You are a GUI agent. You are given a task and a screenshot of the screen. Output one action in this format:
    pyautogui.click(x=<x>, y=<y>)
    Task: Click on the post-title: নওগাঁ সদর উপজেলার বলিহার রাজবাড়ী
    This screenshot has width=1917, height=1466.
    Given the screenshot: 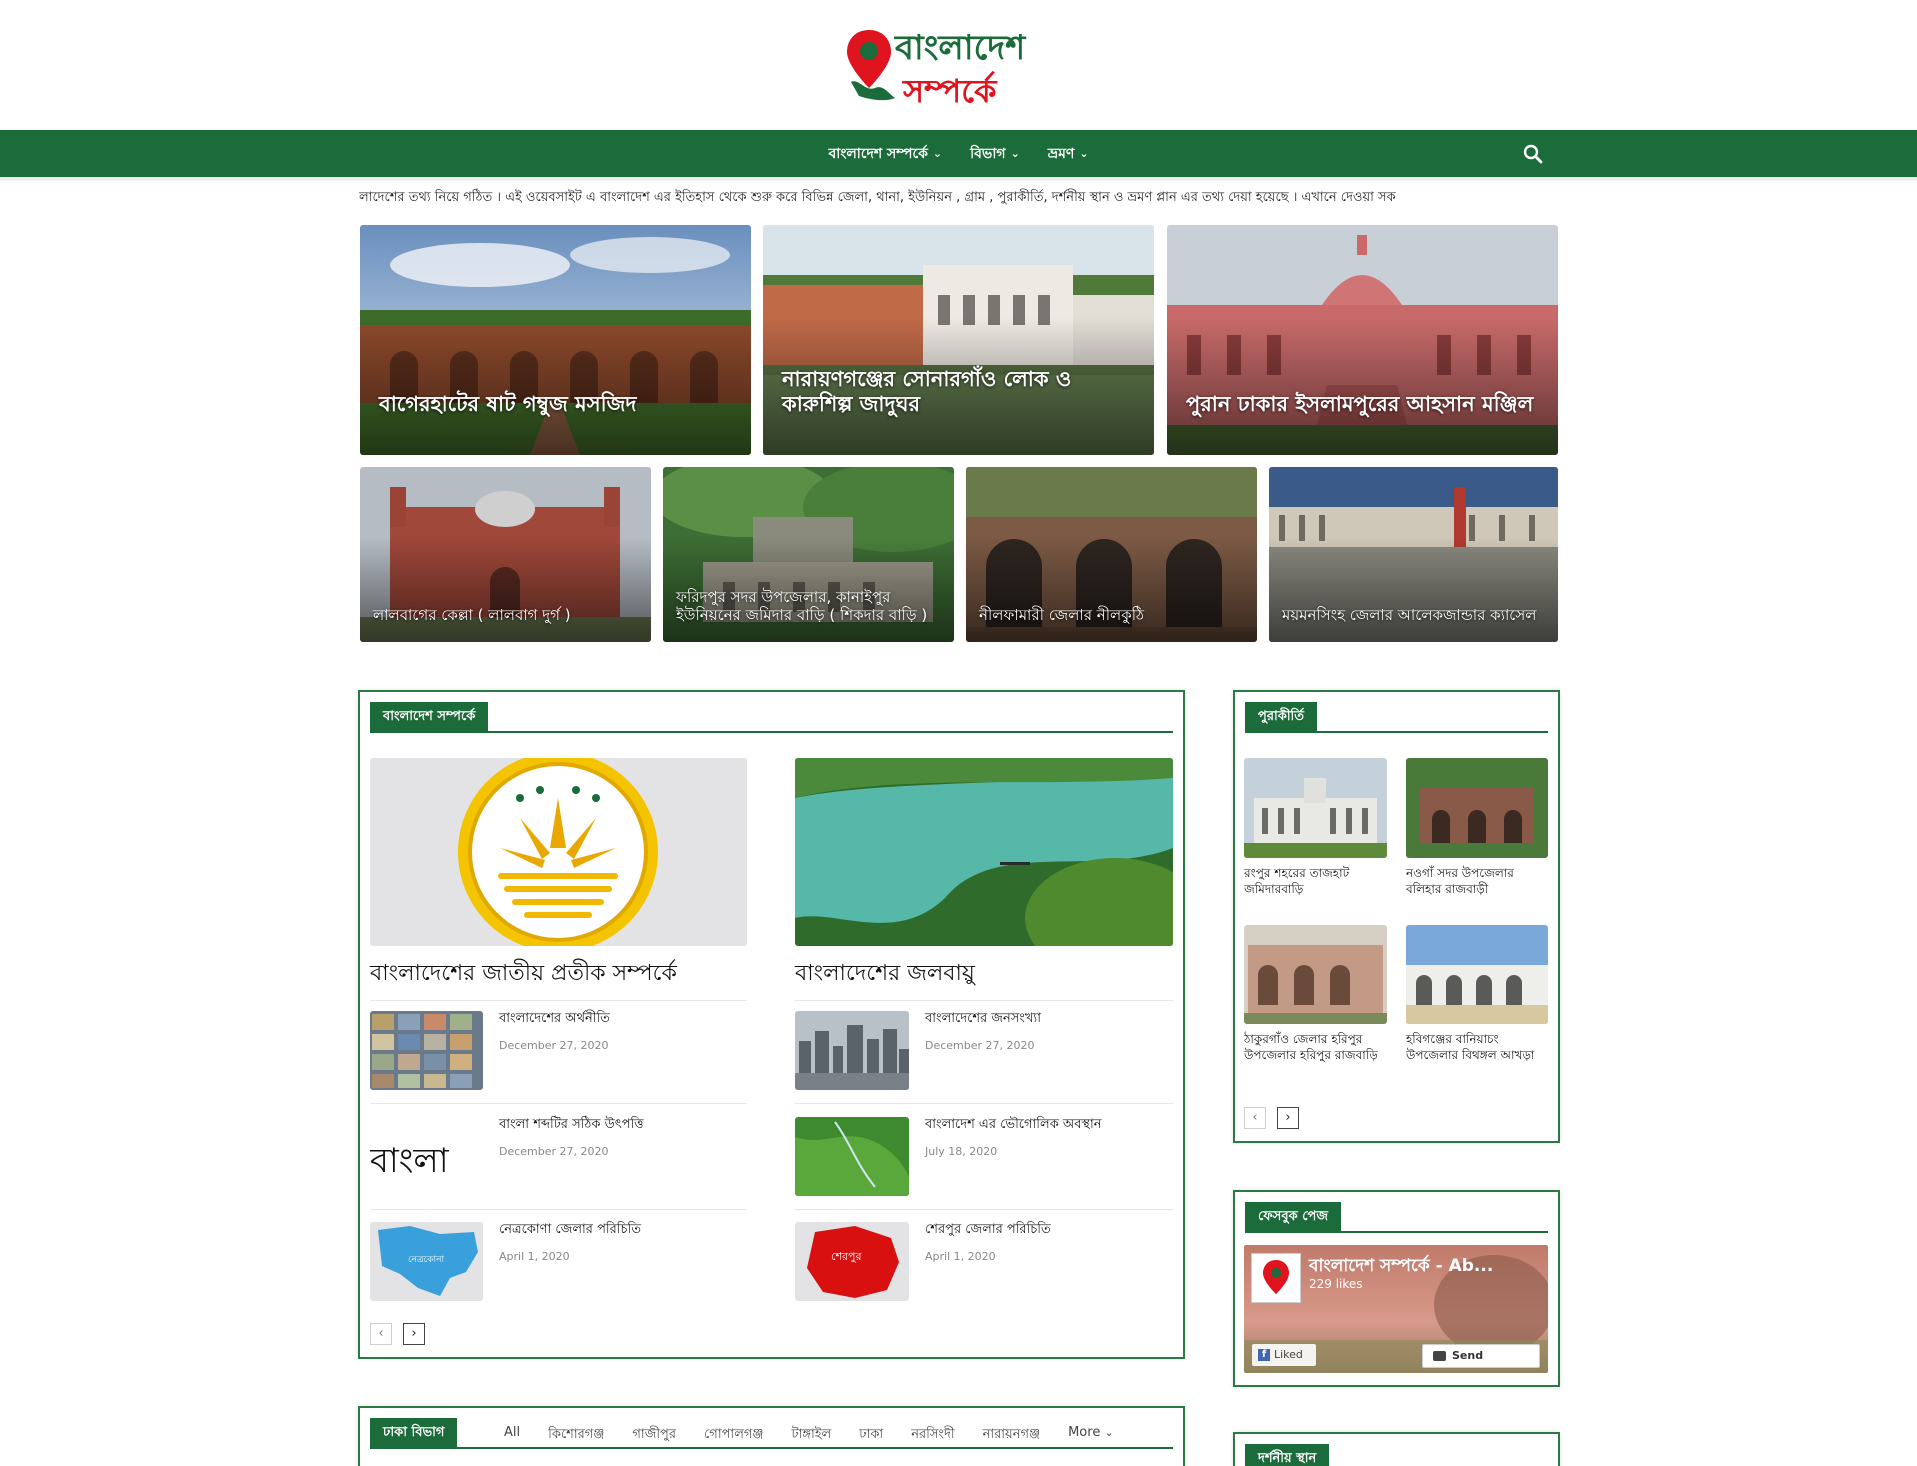 What is the action you would take?
    pyautogui.click(x=1476, y=881)
    